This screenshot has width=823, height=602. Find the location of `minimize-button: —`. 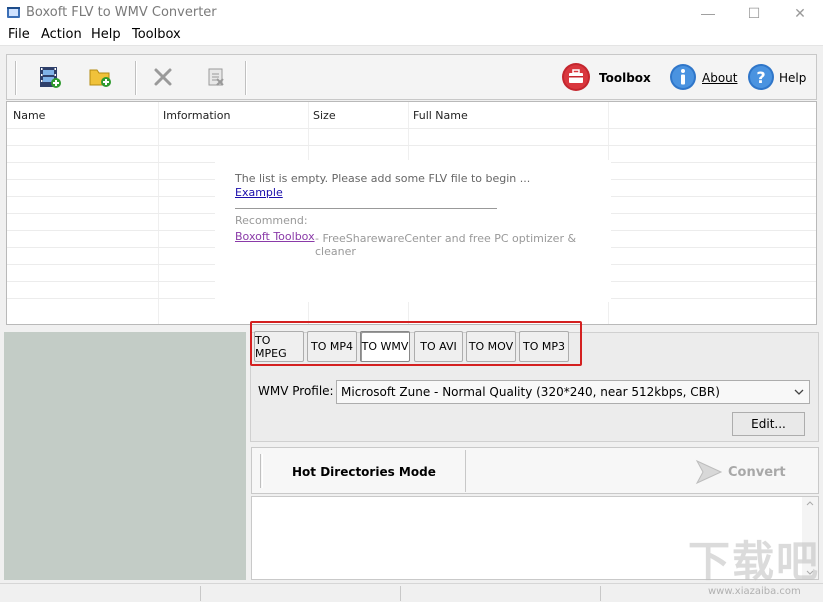

minimize-button: — is located at coordinates (708, 13).